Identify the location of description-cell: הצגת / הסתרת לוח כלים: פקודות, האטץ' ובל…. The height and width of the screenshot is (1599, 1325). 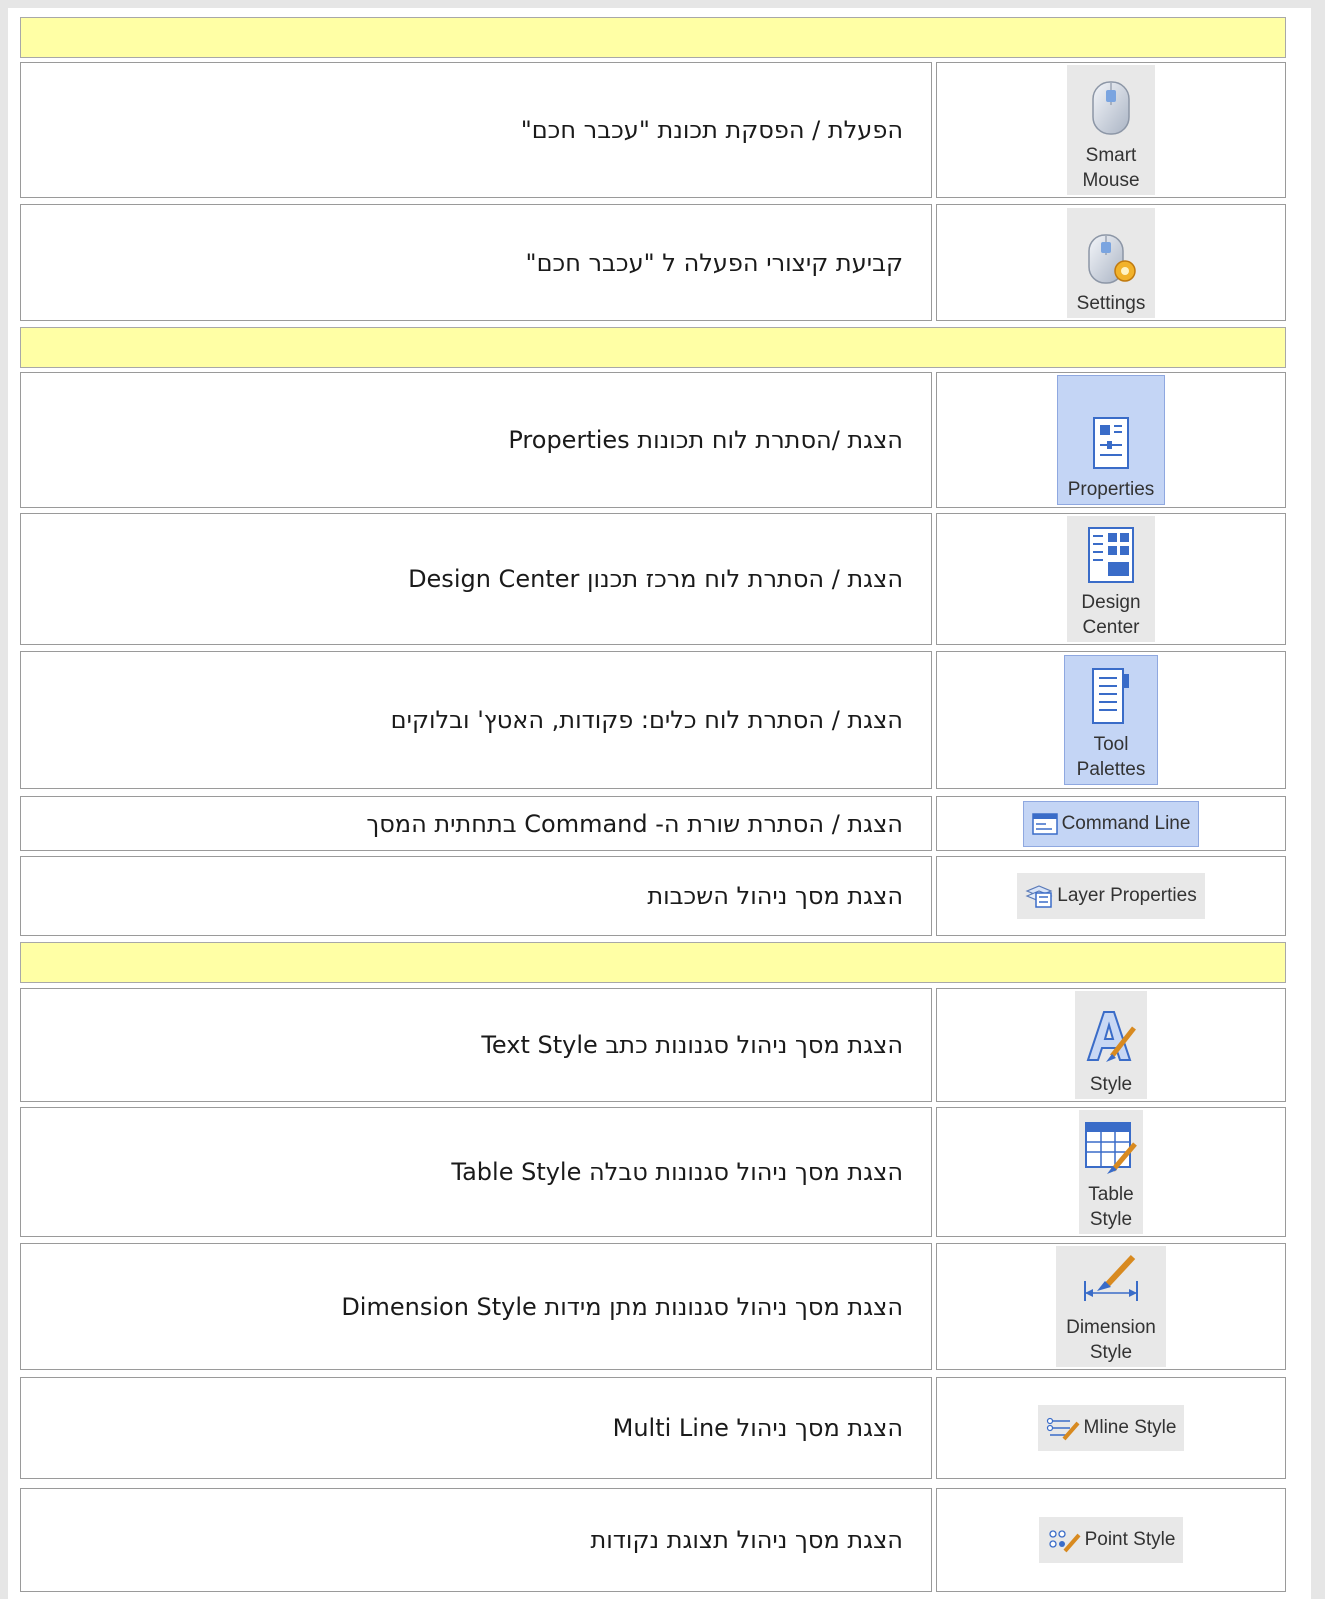
(476, 720).